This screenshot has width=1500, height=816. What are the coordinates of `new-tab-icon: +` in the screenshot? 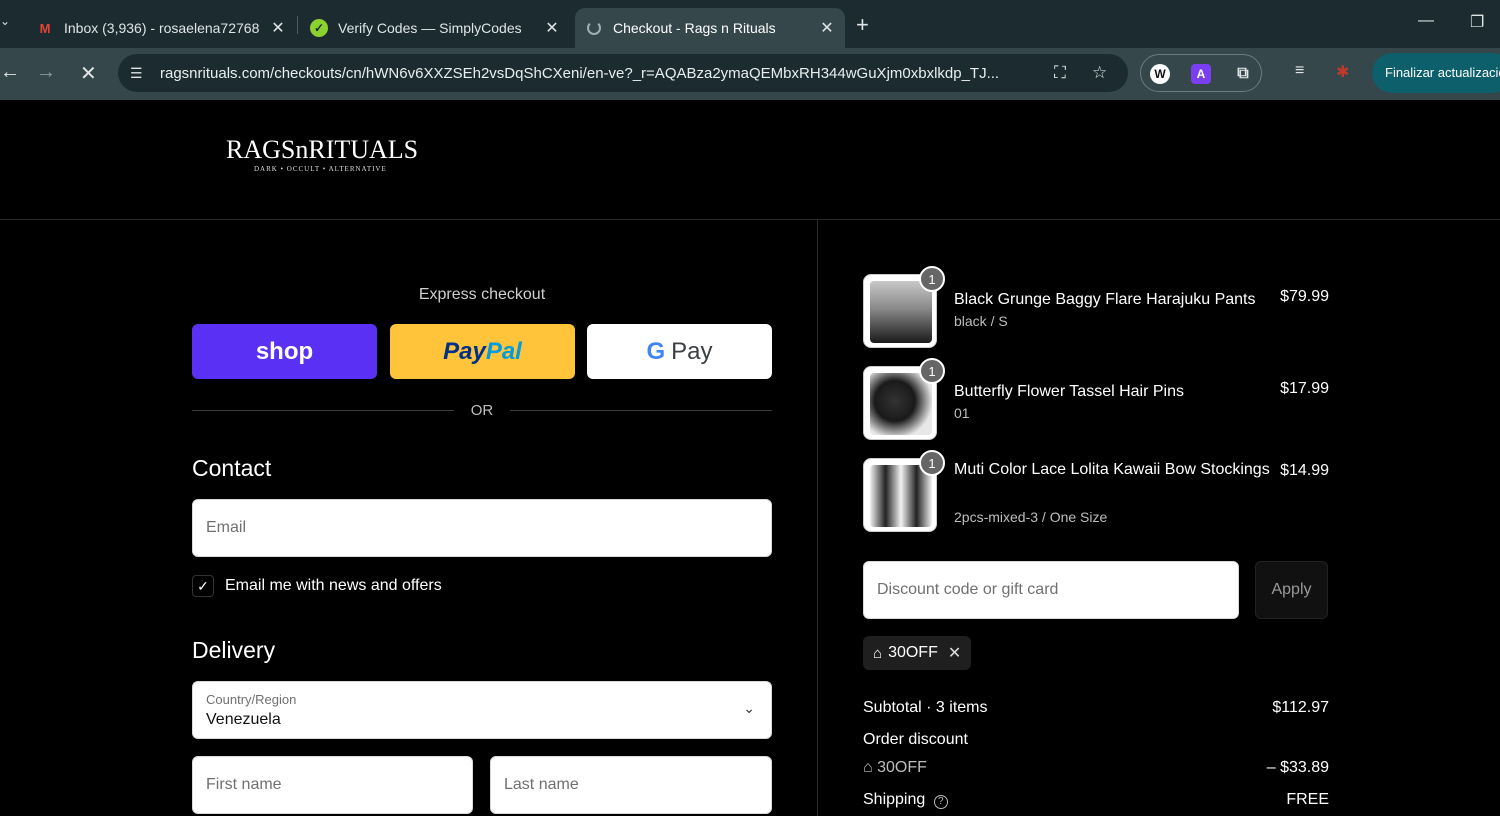 It's located at (862, 25).